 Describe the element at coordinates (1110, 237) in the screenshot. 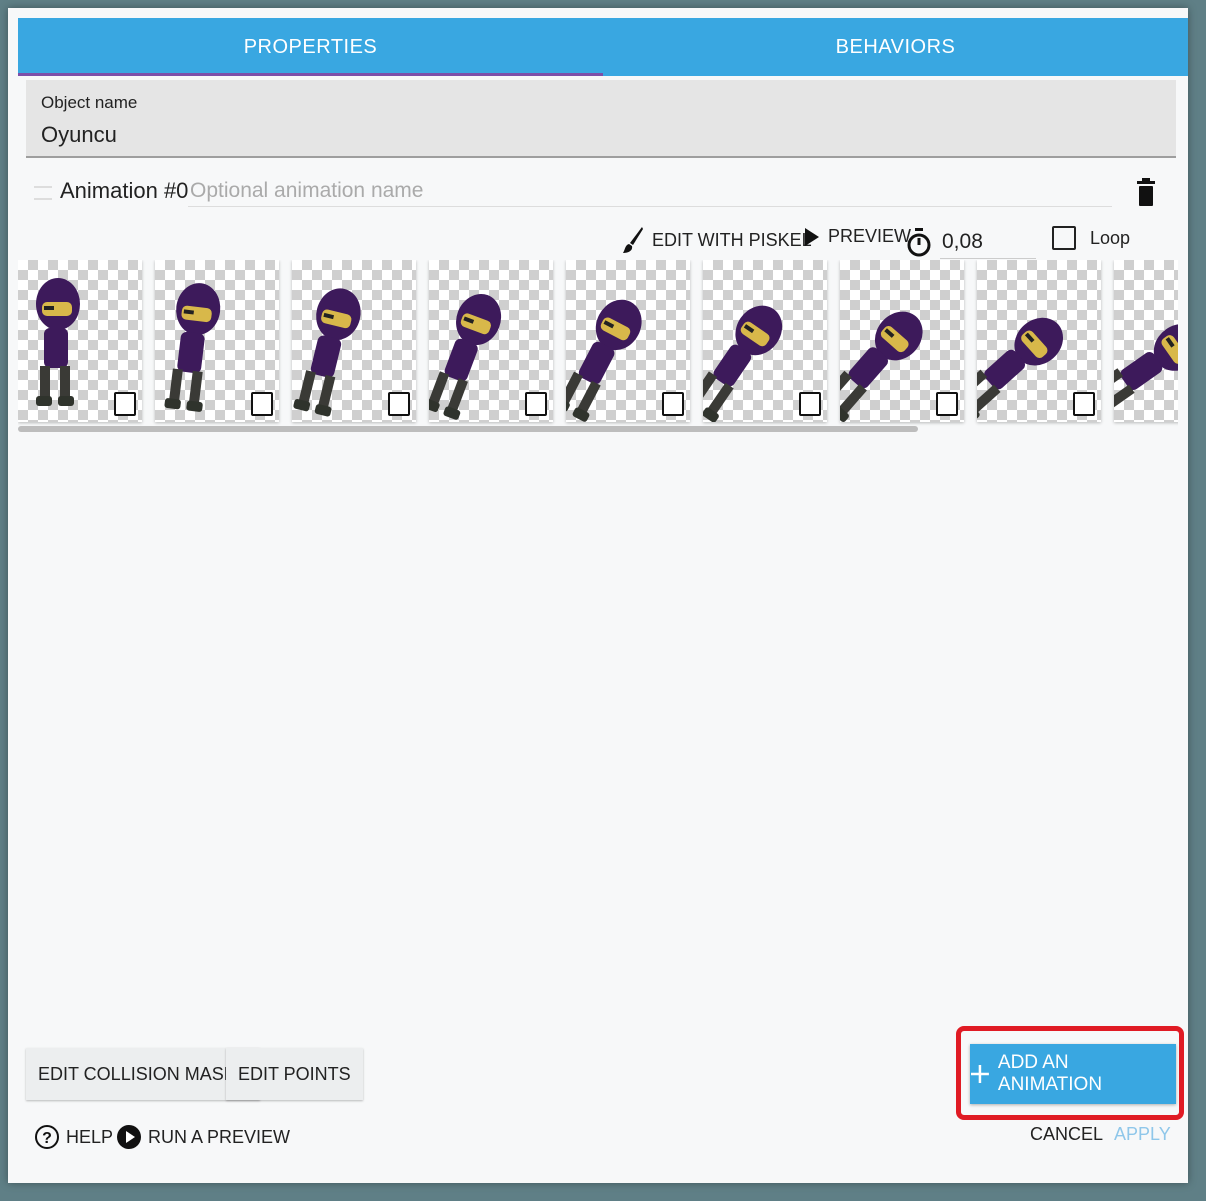

I see `loop-label: Loop` at that location.